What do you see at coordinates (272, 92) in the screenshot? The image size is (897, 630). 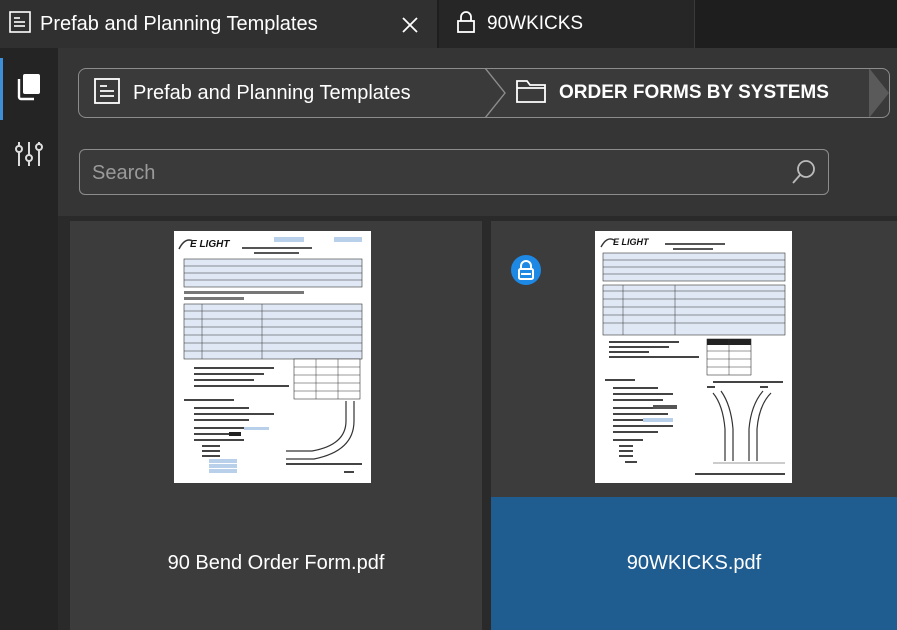 I see `breadcrumb-label: Prefab and Planning Templates` at bounding box center [272, 92].